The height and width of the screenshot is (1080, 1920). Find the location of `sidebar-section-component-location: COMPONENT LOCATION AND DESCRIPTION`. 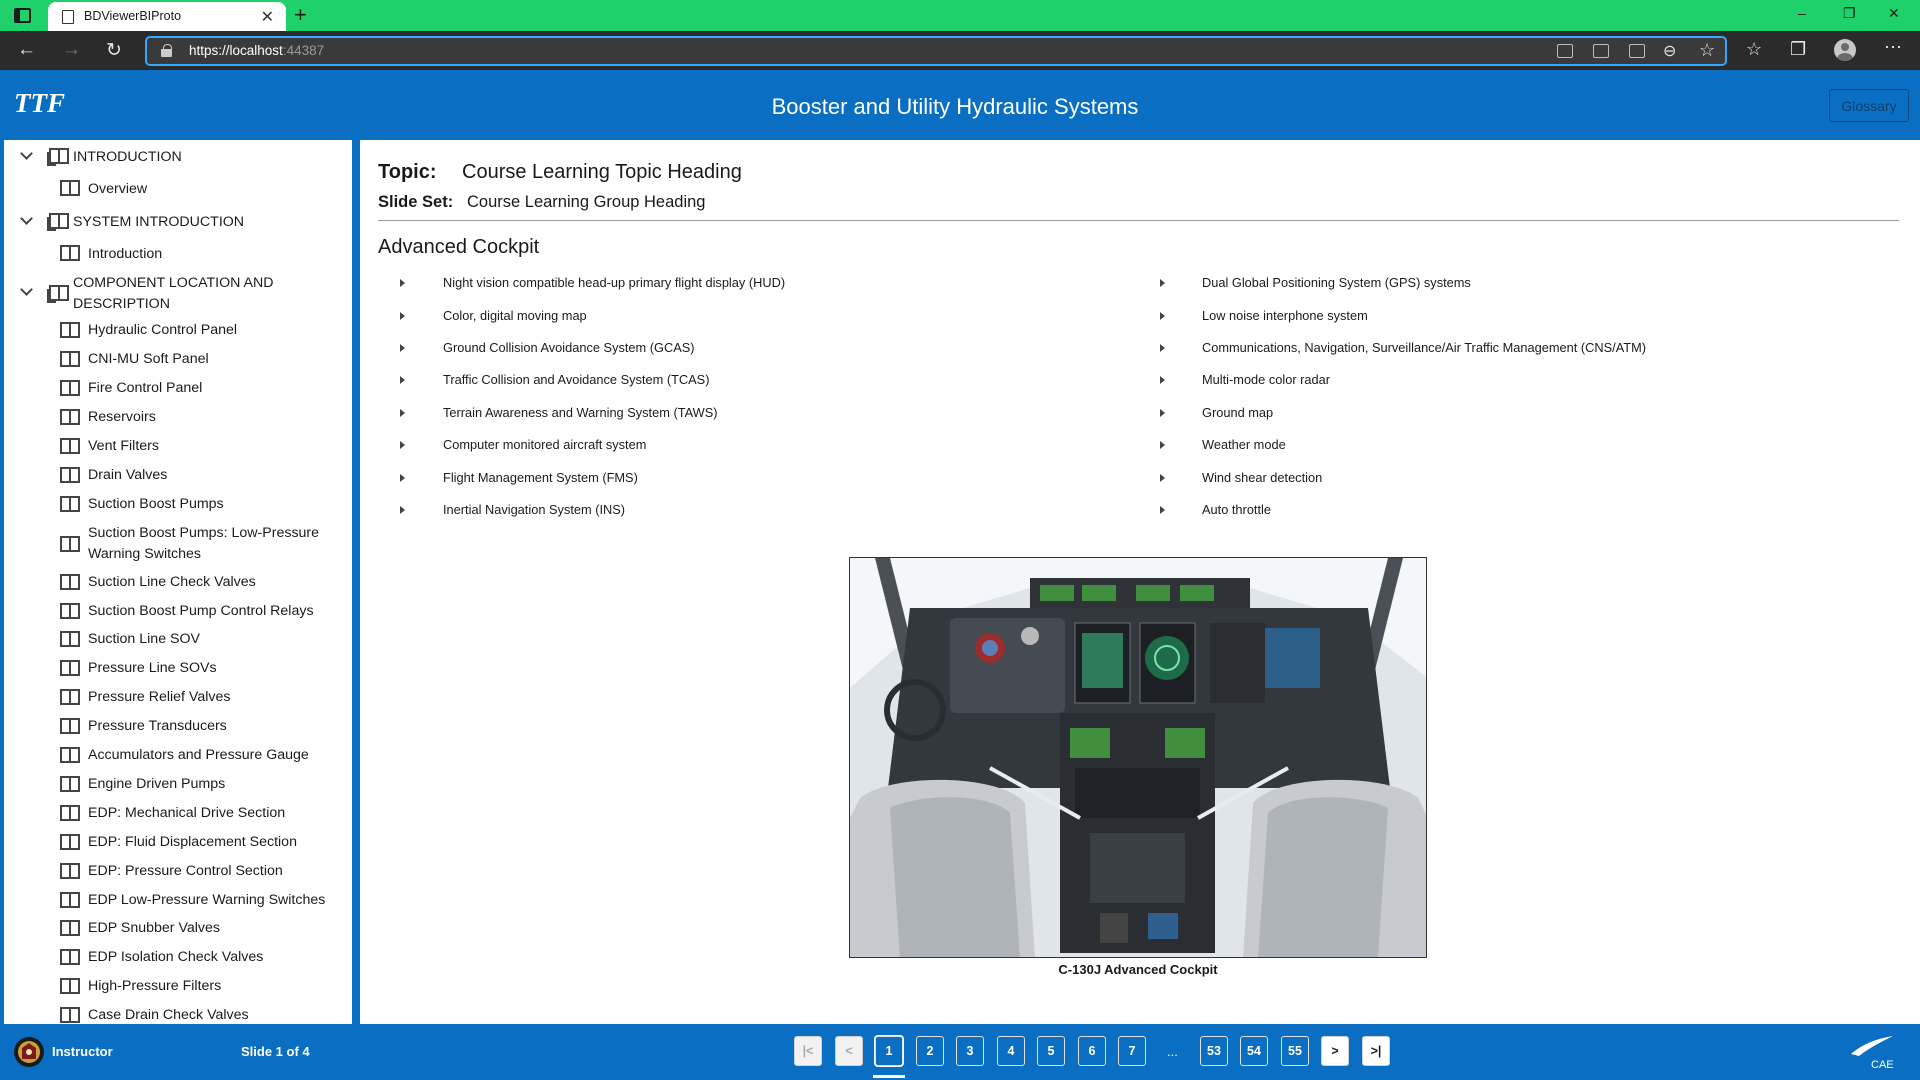

sidebar-section-component-location: COMPONENT LOCATION AND DESCRIPTION is located at coordinates (178, 295).